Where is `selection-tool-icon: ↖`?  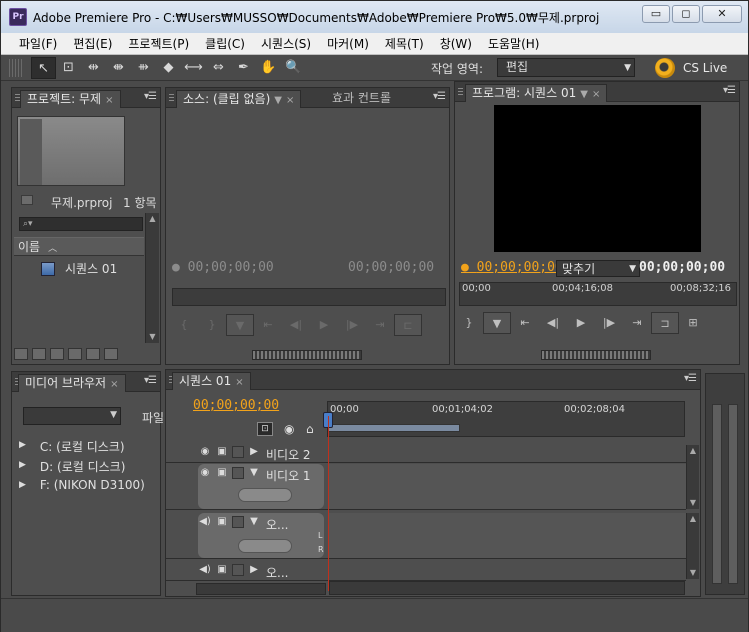 selection-tool-icon: ↖ is located at coordinates (43, 68).